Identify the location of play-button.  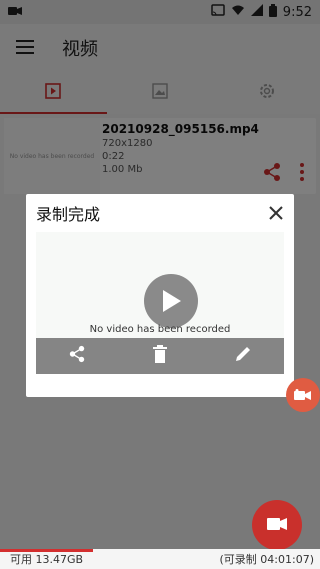
(171, 301).